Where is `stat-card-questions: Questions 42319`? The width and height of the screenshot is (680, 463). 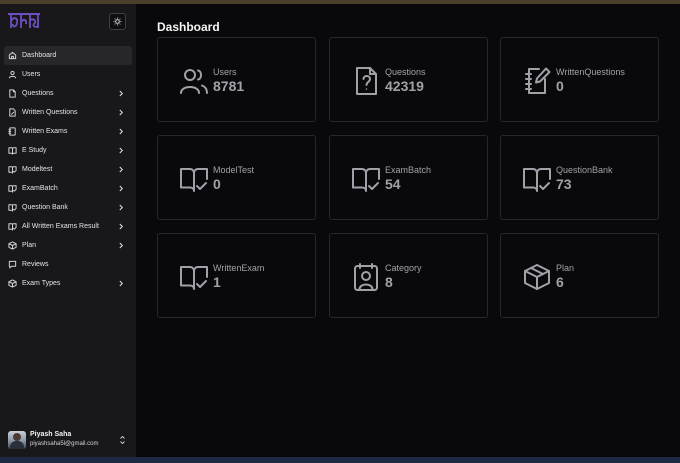
stat-card-questions: Questions 42319 is located at coordinates (408, 79).